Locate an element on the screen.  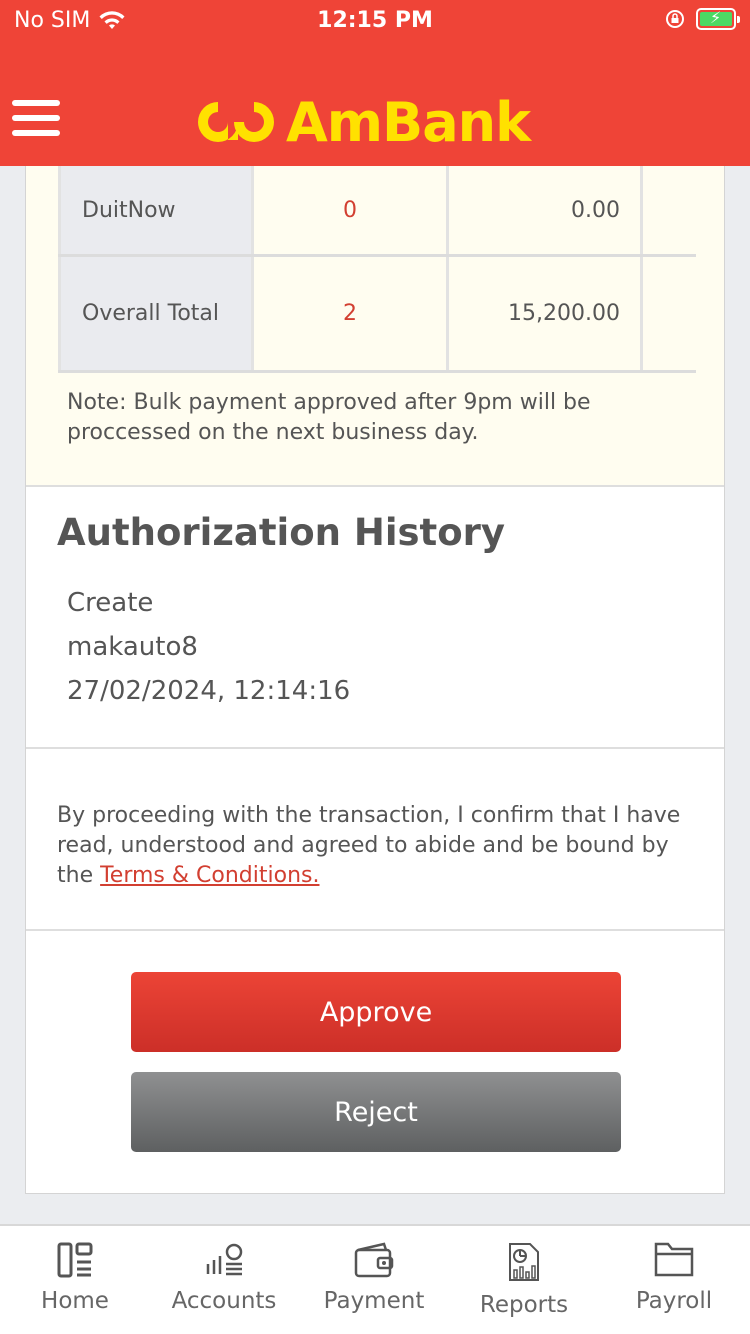
summary-table: DuitNow 0 0.00 Overall Total 2 15,200.00 is located at coordinates (377, 269).